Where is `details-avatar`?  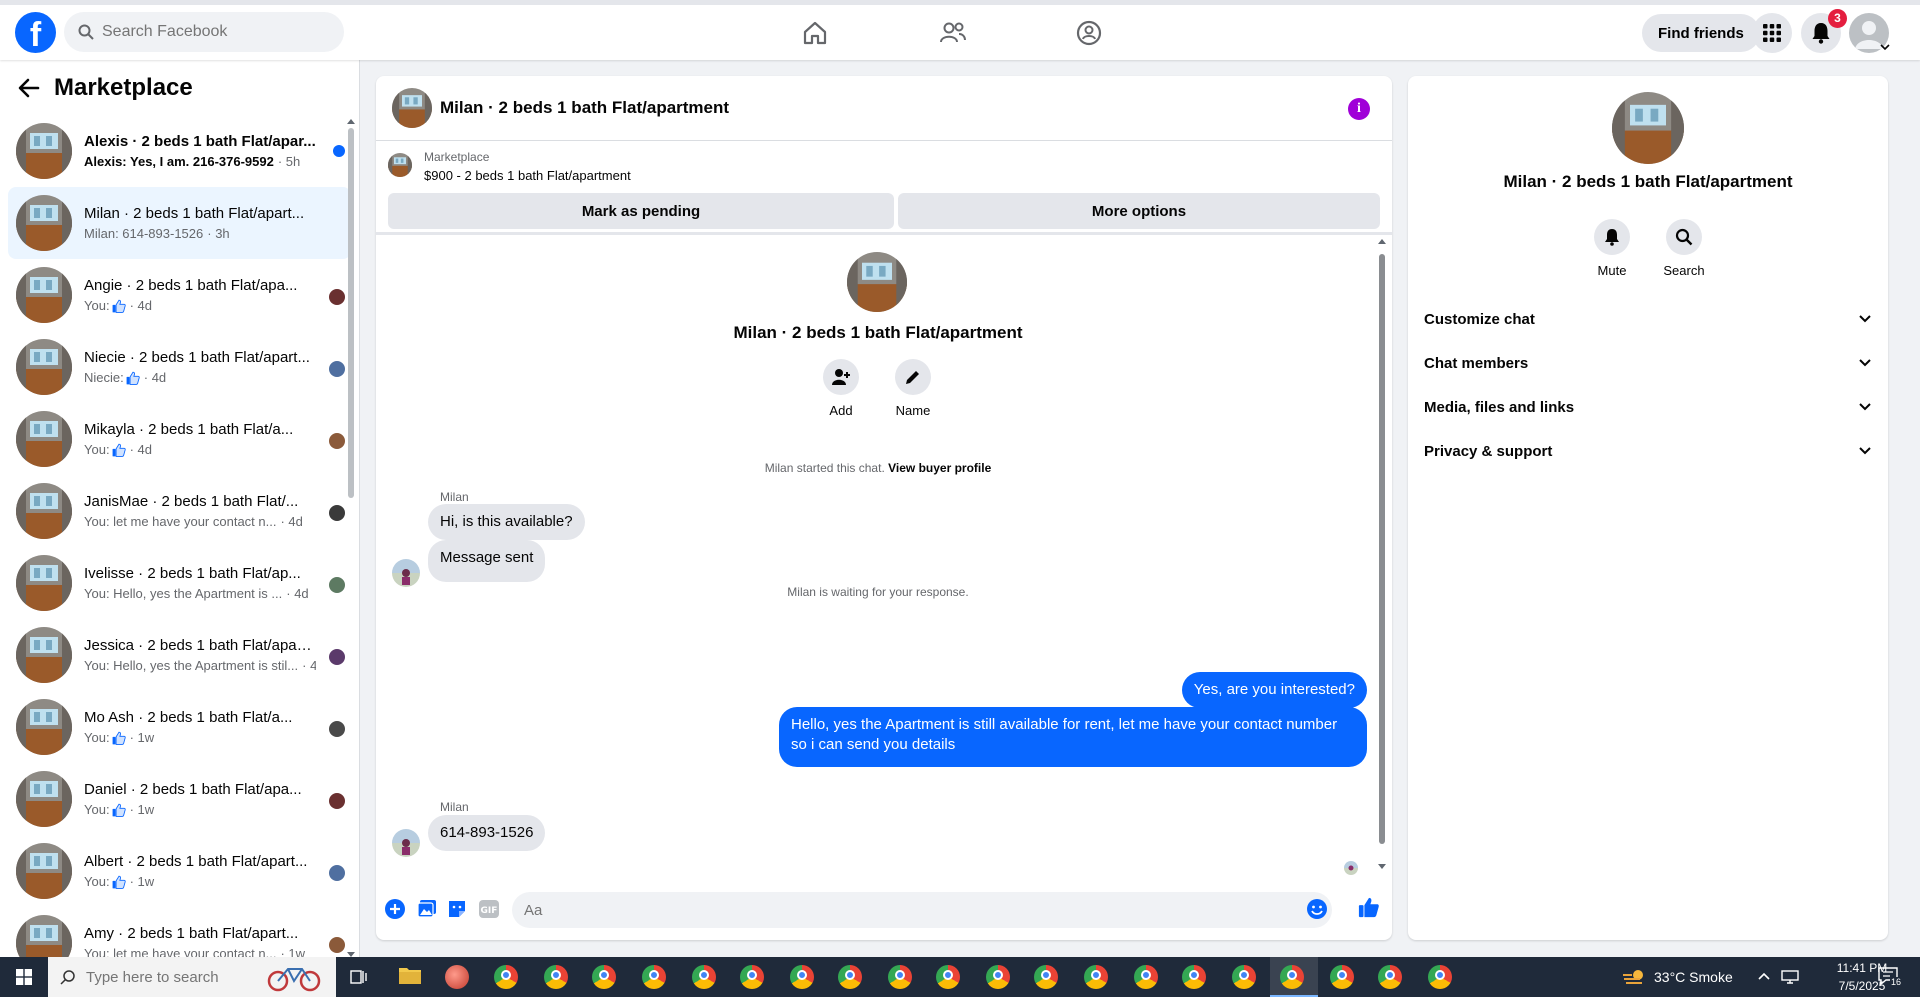
details-avatar is located at coordinates (1648, 128).